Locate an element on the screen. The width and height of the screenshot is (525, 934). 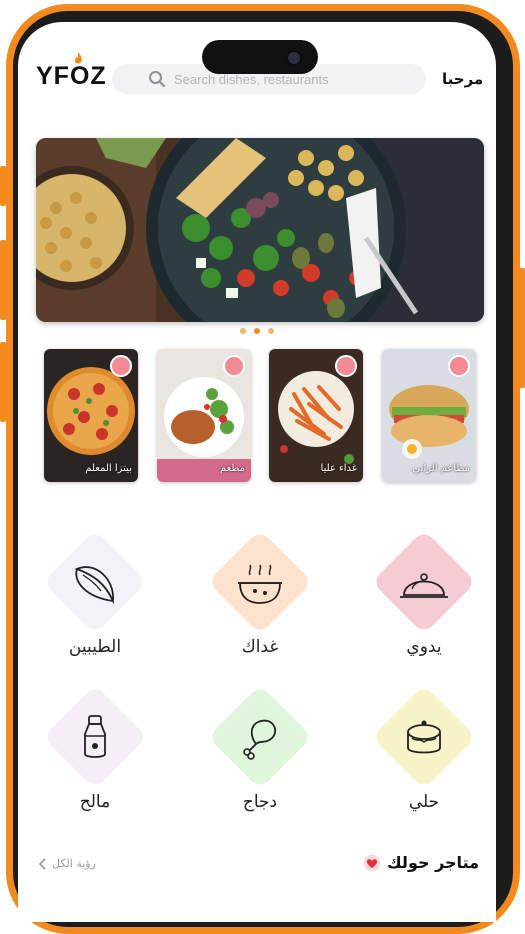
carousel-dots is located at coordinates (257, 331).